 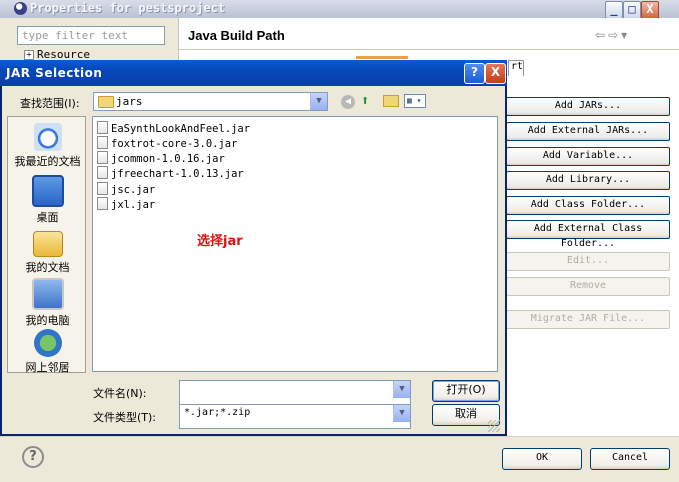 I want to click on place-network: 网上邻居, so click(x=47, y=352).